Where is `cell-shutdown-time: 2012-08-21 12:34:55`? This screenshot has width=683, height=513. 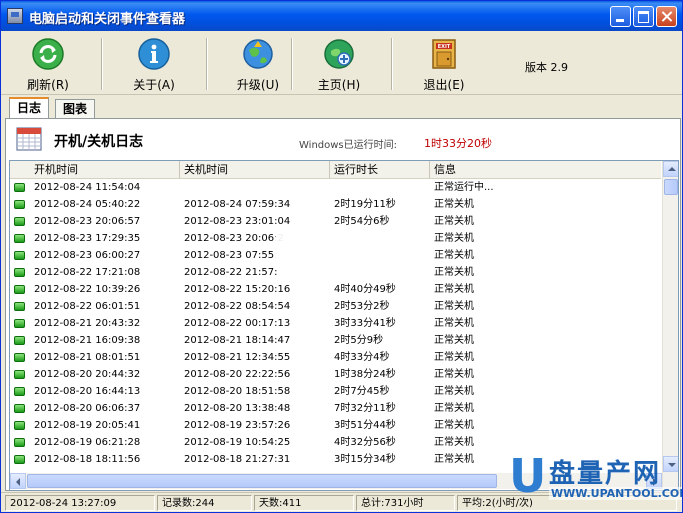 cell-shutdown-time: 2012-08-21 12:34:55 is located at coordinates (237, 357).